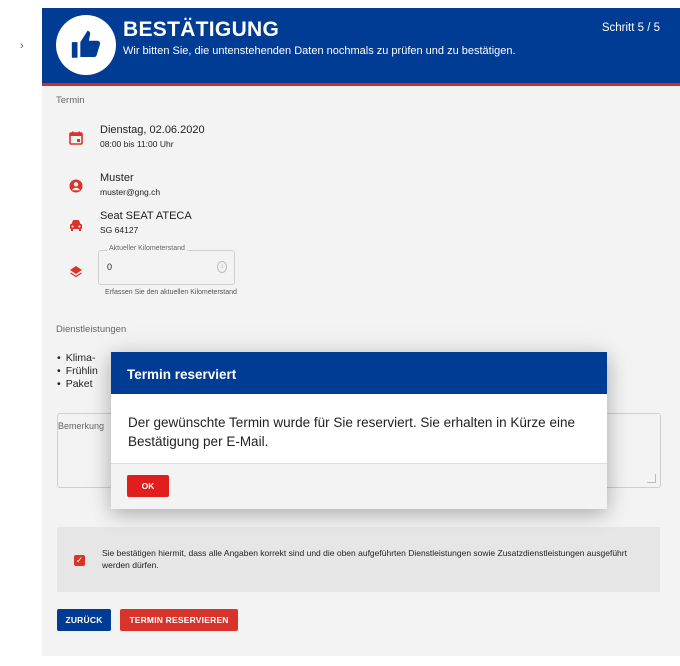 The height and width of the screenshot is (666, 680). Describe the element at coordinates (70, 100) in the screenshot. I see `termin-section-label: Termin` at that location.